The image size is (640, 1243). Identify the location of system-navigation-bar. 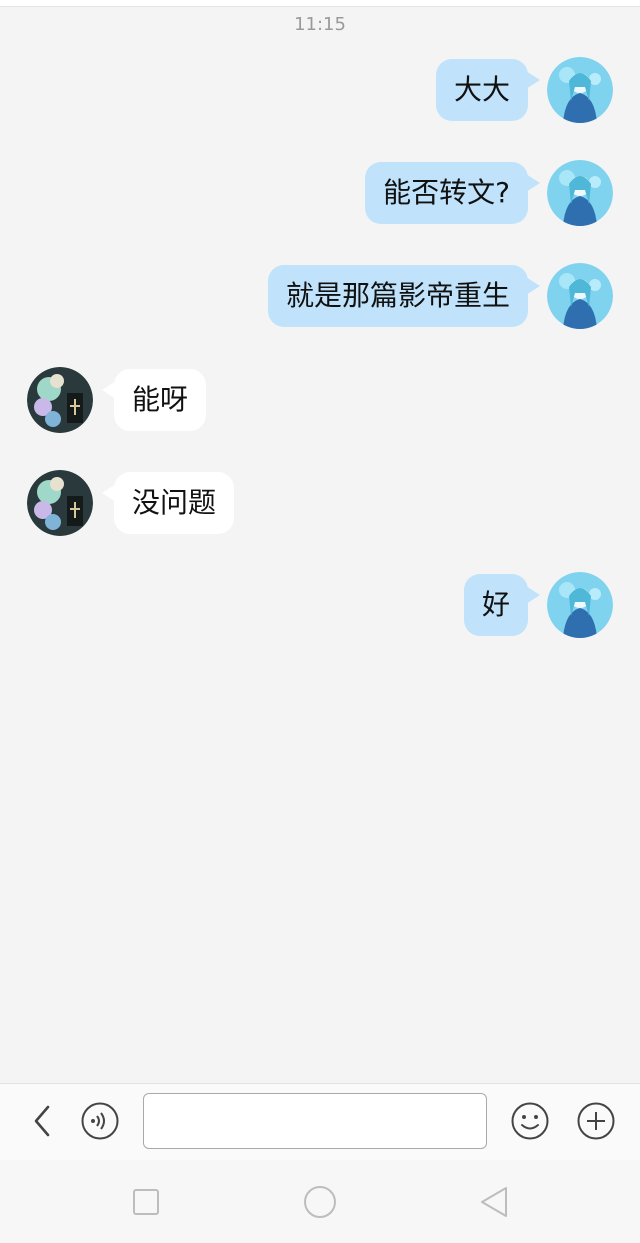
(320, 1201).